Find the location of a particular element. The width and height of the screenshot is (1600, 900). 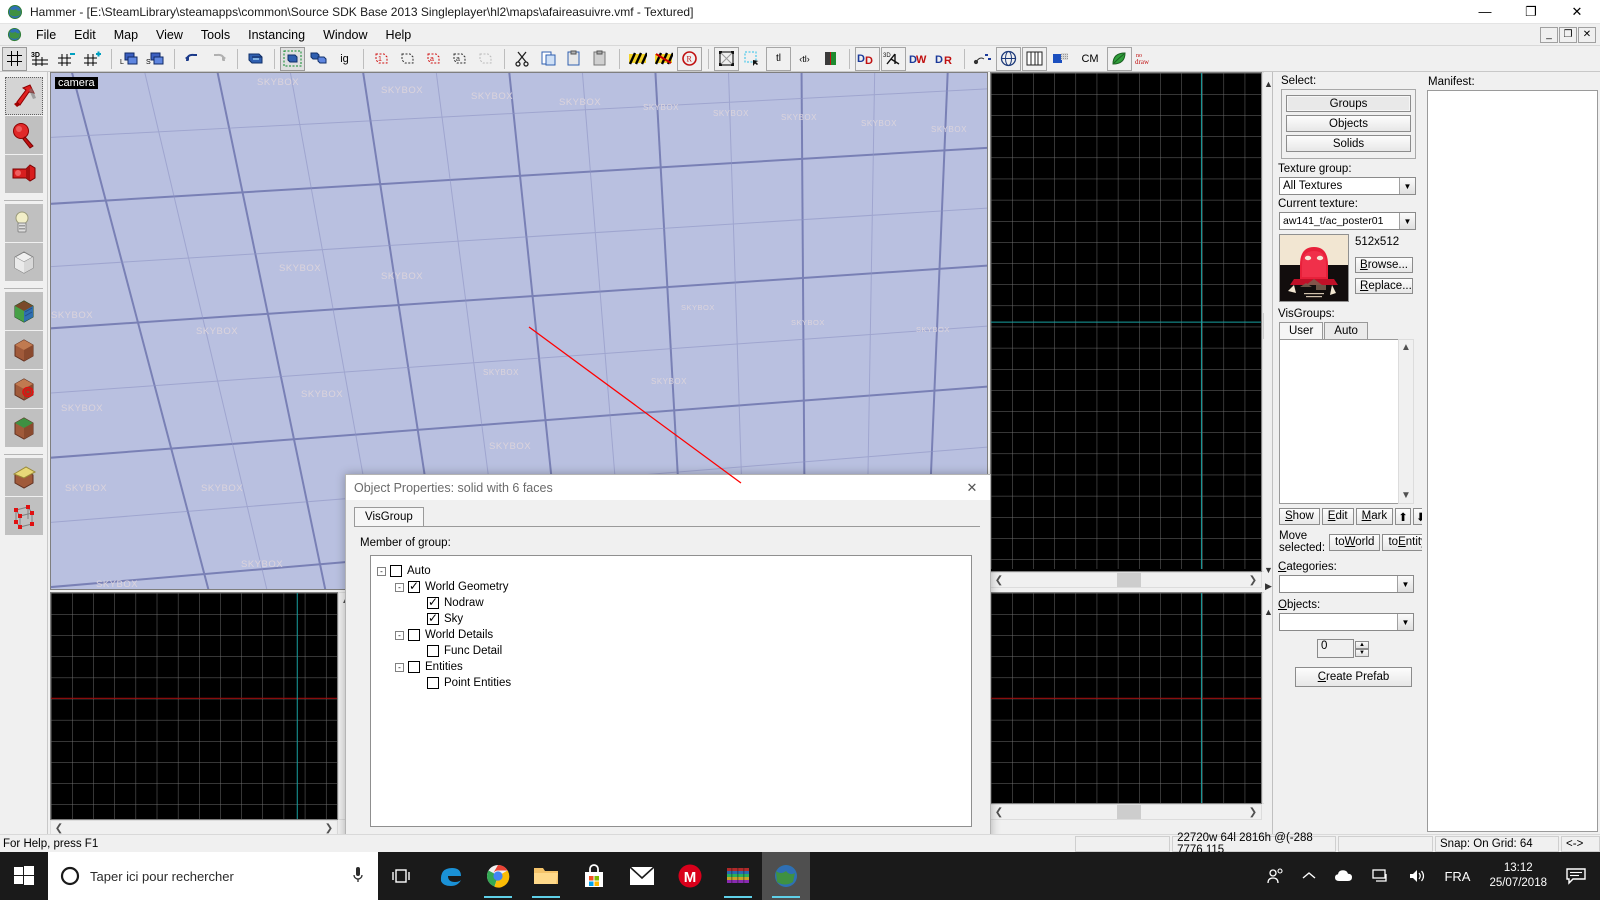

search-input: Taper ici pour rechercher is located at coordinates (213, 876).